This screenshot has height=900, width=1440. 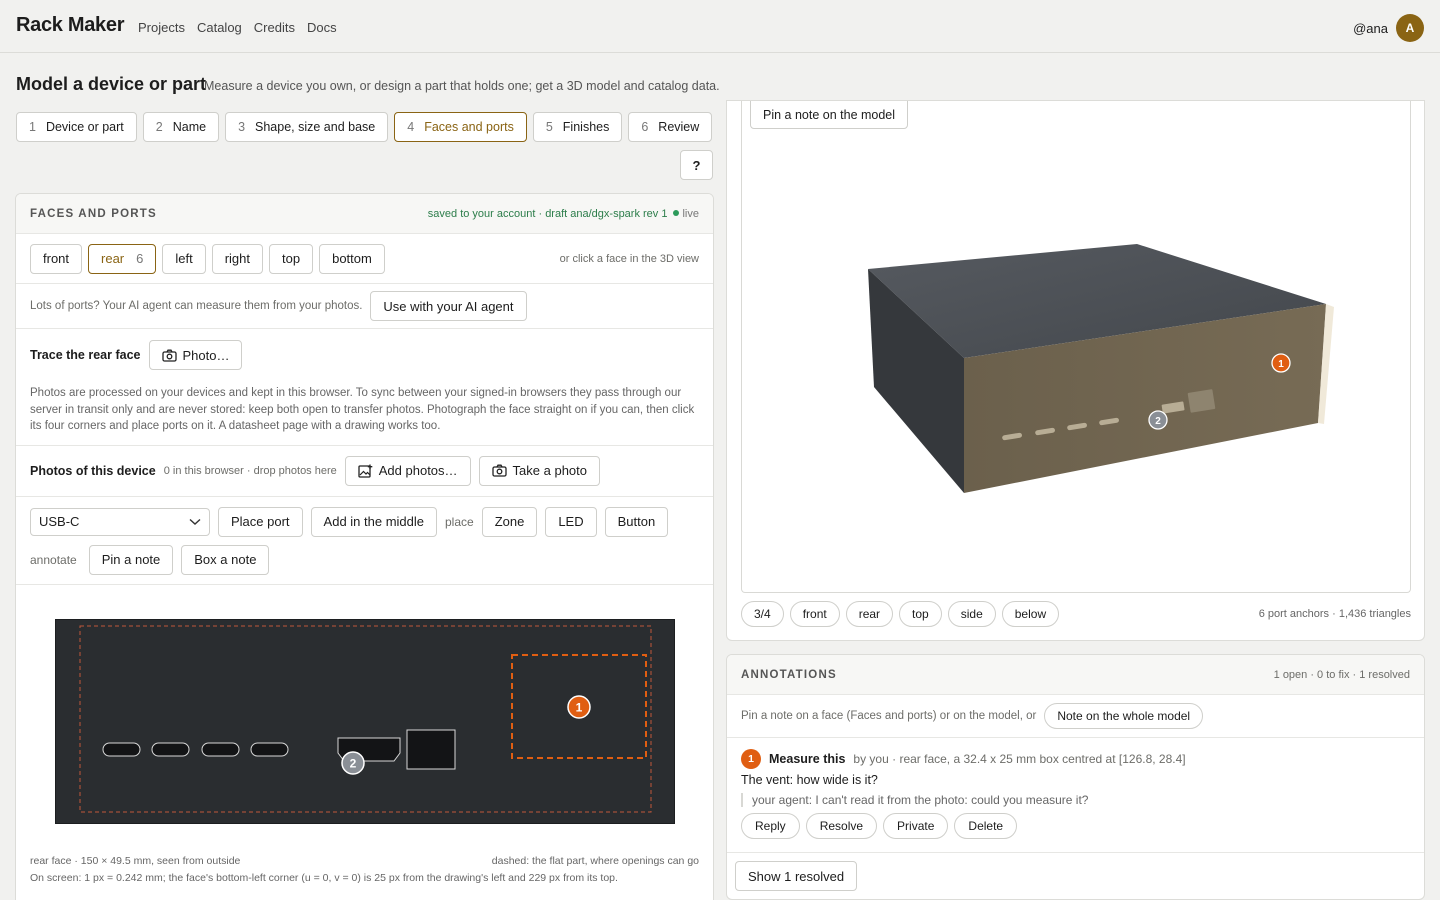 I want to click on step-shape-size-base: 3 Shape, size and base, so click(x=307, y=127).